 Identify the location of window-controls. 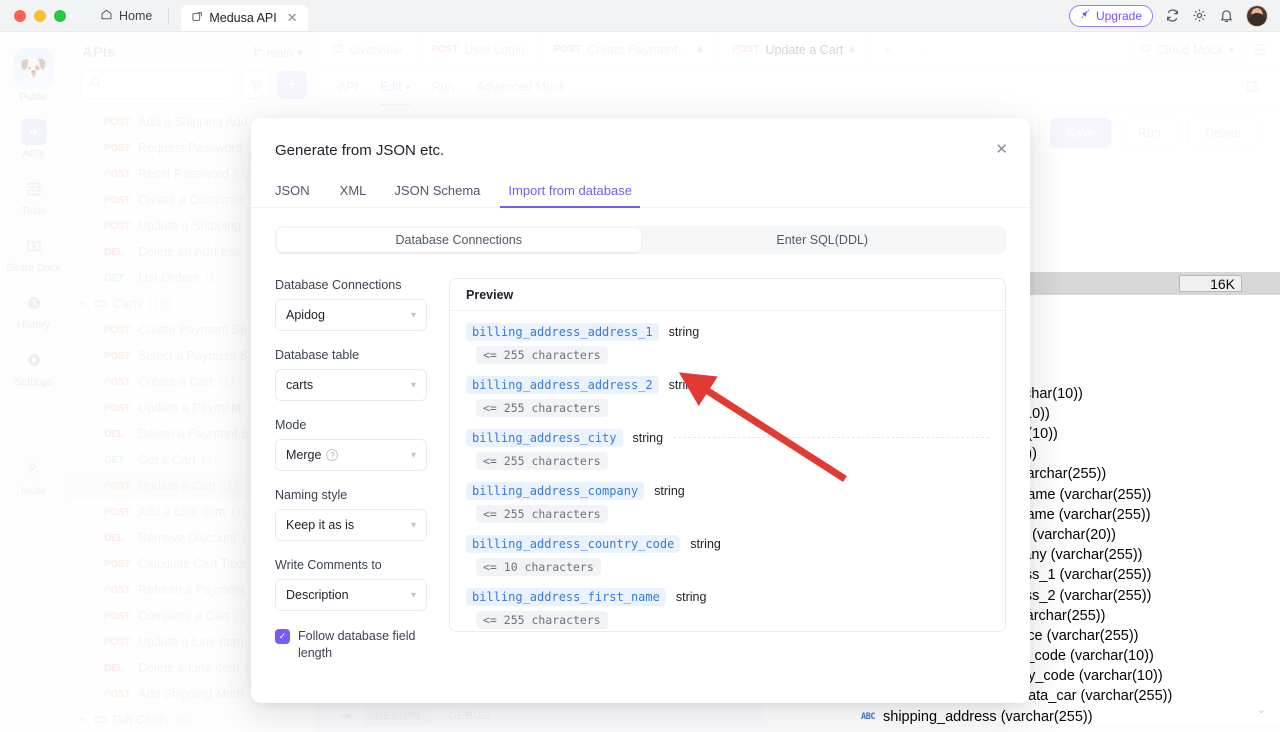
(33, 15).